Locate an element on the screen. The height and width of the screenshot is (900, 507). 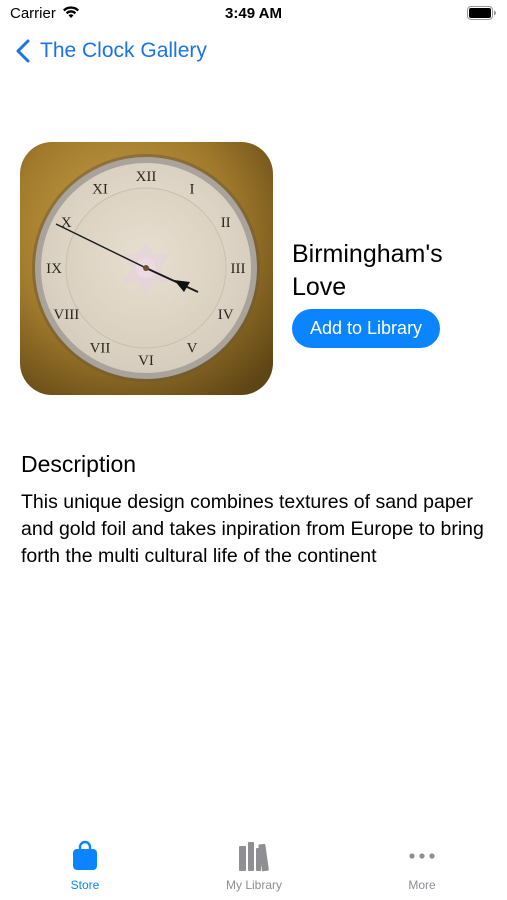
clock-numeral: III is located at coordinates (238, 269).